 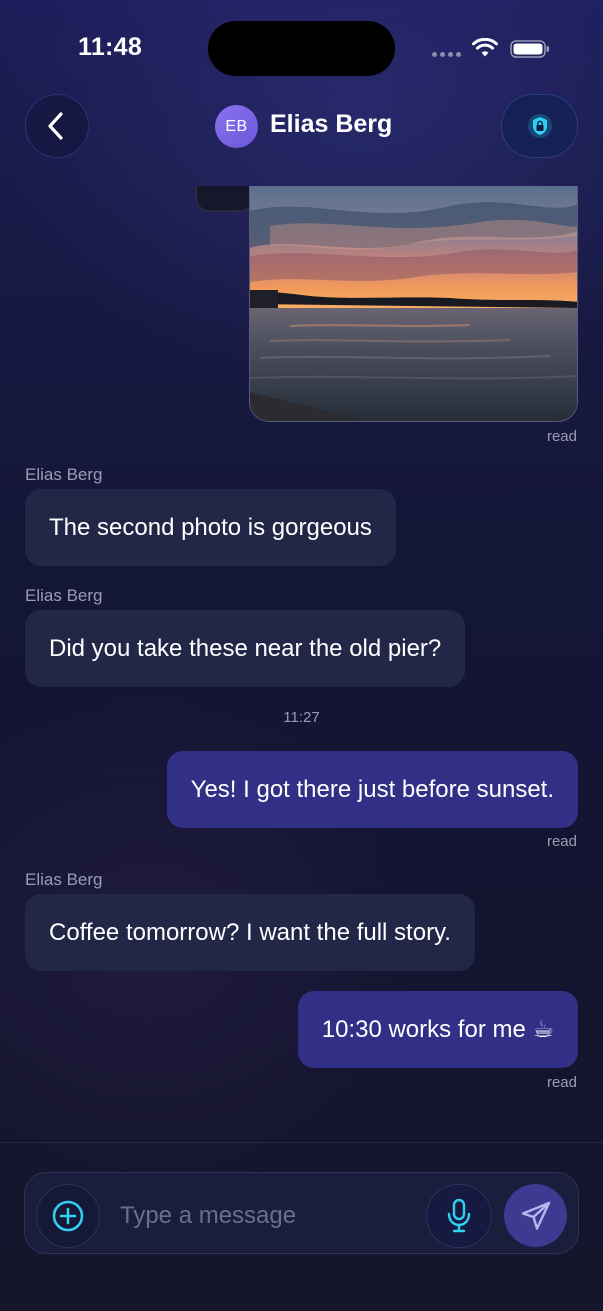 I want to click on cellular-signal-icon, so click(x=447, y=55).